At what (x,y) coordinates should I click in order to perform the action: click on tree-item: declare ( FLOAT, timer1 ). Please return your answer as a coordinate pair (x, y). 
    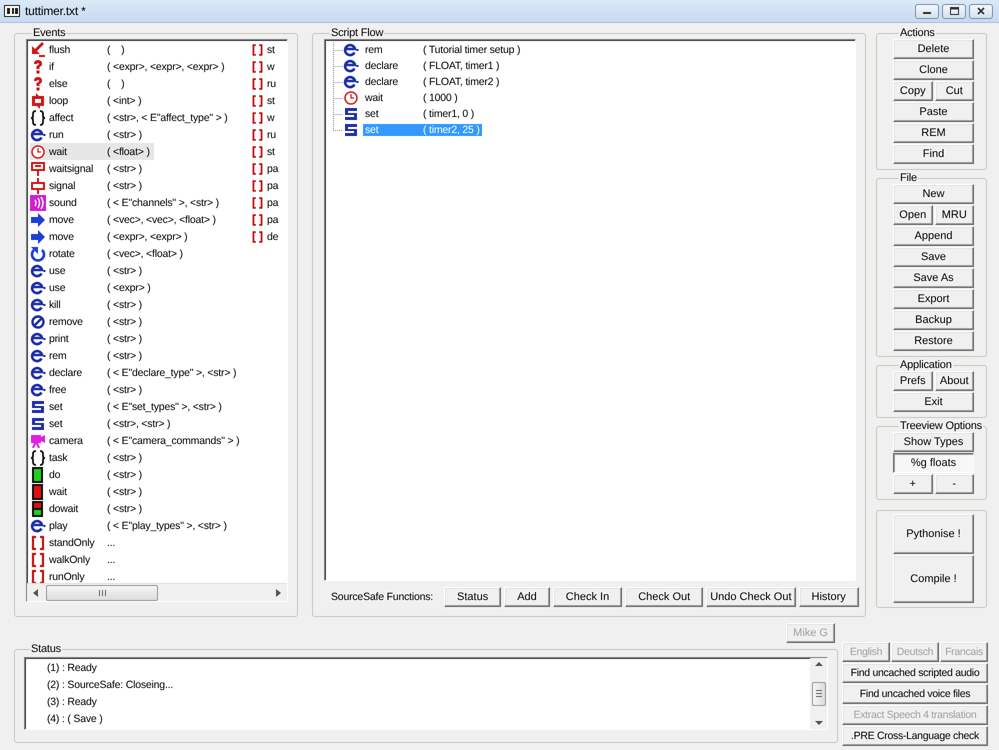
    Looking at the image, I should click on (432, 66).